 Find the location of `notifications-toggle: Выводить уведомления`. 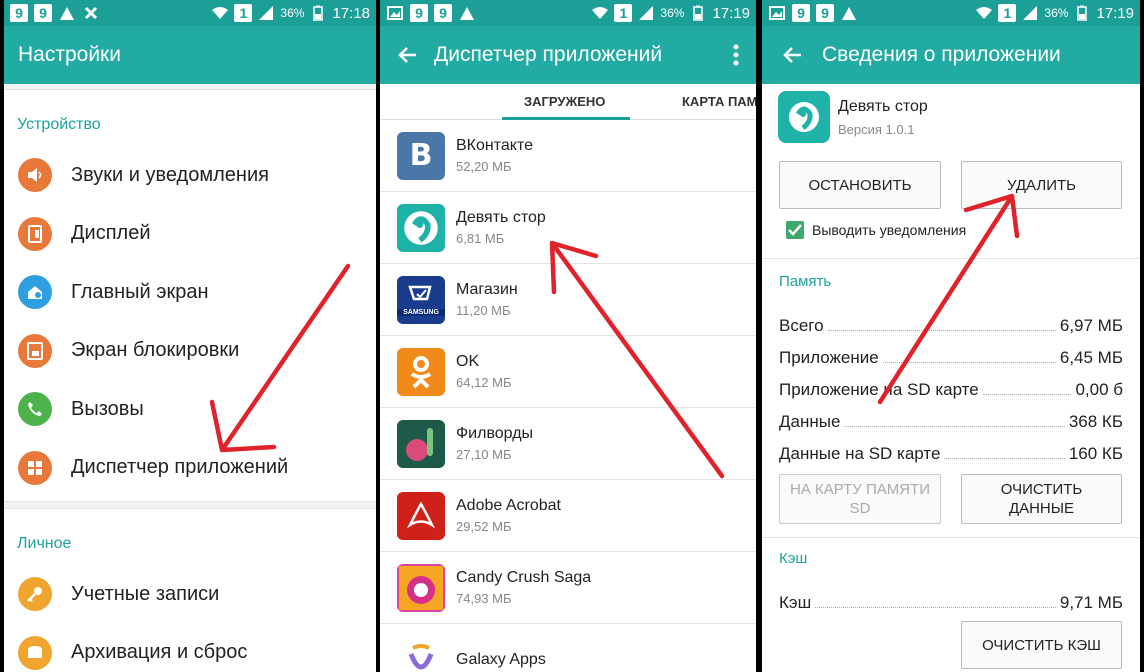

notifications-toggle: Выводить уведомления is located at coordinates (876, 230).